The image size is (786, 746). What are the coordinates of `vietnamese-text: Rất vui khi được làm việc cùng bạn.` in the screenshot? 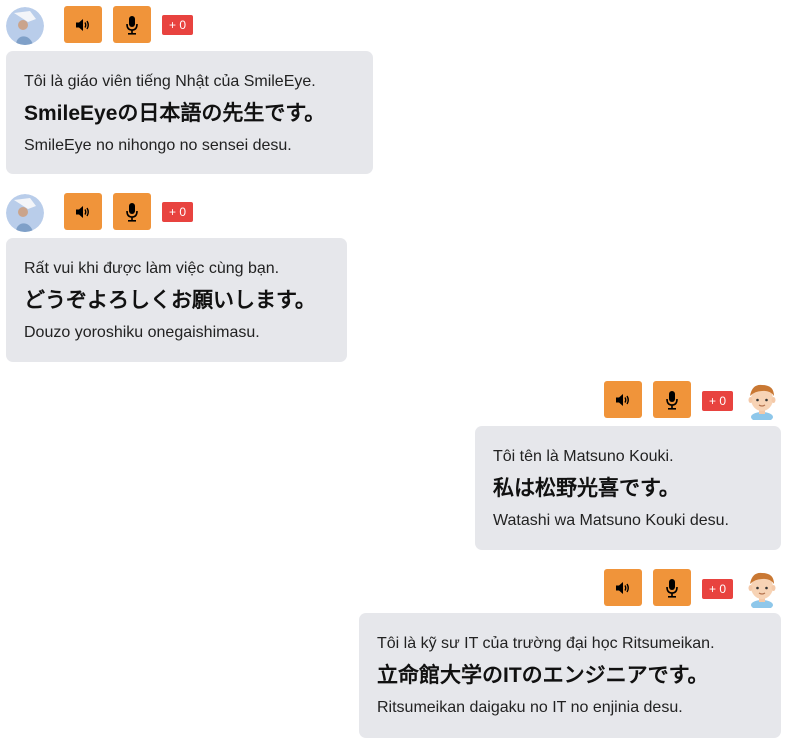 It's located at (152, 268).